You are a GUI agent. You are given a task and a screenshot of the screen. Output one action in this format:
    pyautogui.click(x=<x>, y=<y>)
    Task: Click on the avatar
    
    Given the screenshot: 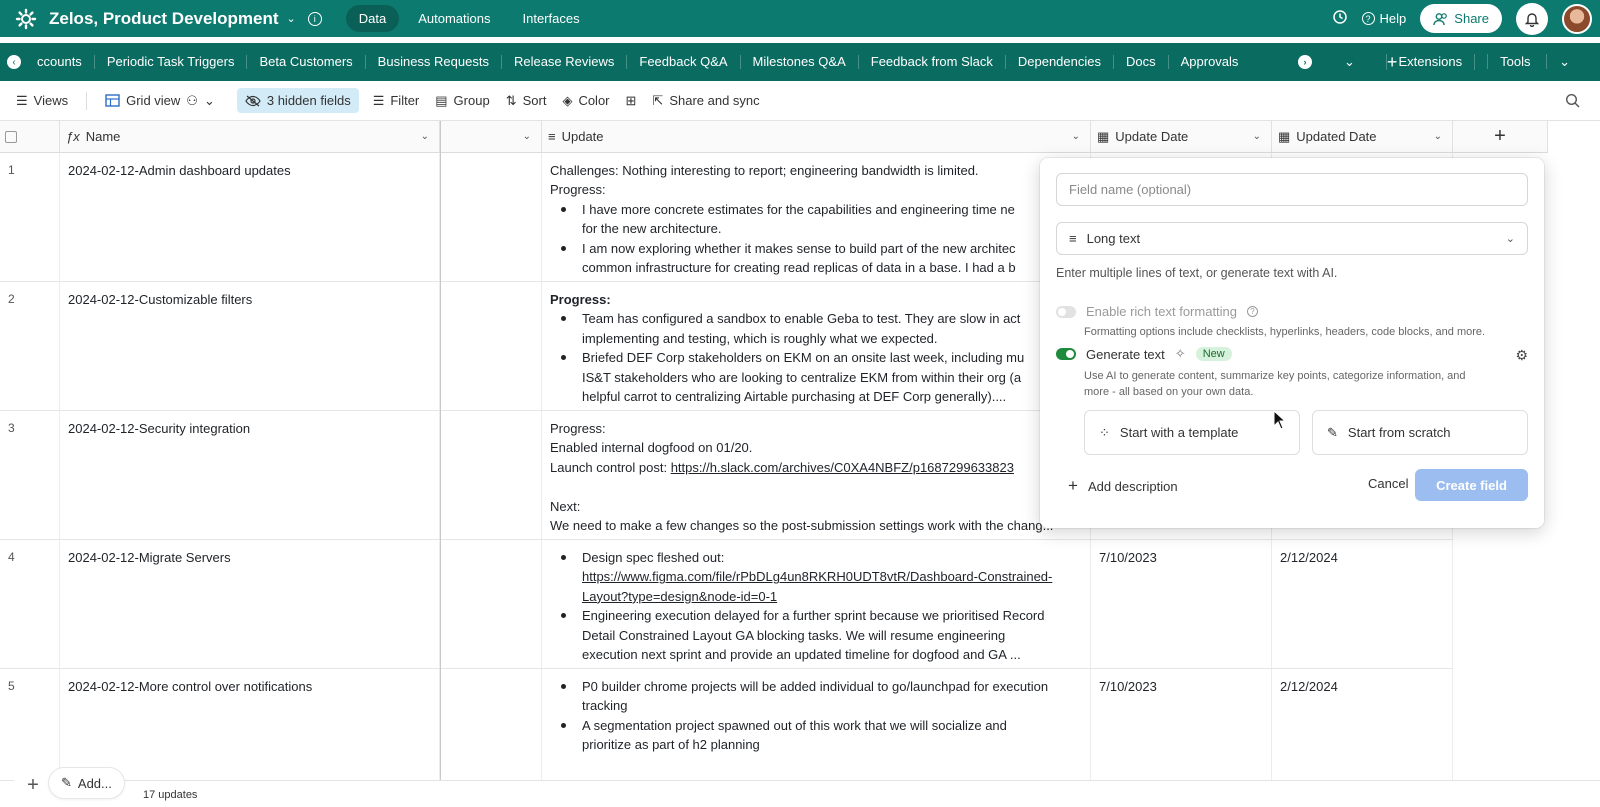 What is the action you would take?
    pyautogui.click(x=1577, y=18)
    